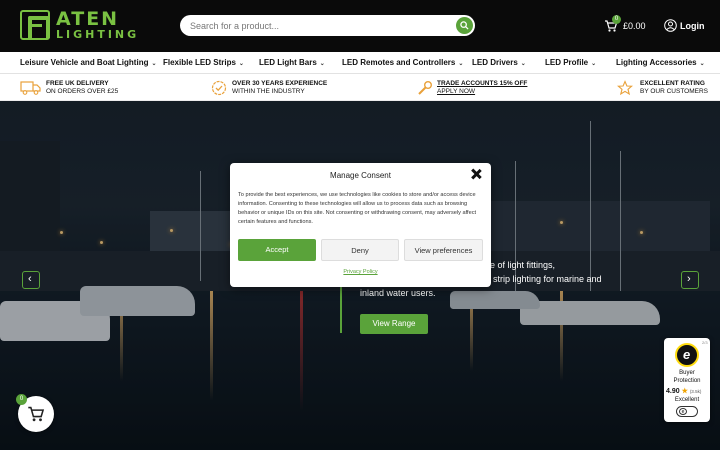  Describe the element at coordinates (673, 391) in the screenshot. I see `rating-value: 4.90` at that location.